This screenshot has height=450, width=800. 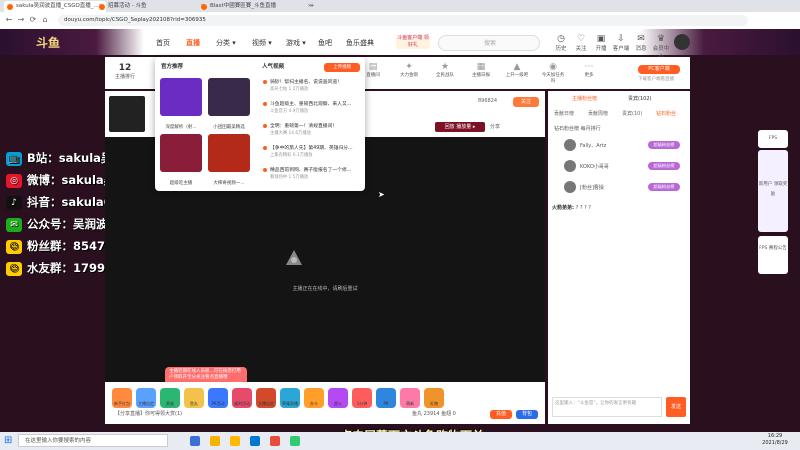 What do you see at coordinates (256, 6) in the screenshot?
I see `browser-tab: Blast中國賽區賽_斗鱼直播 ×` at bounding box center [256, 6].